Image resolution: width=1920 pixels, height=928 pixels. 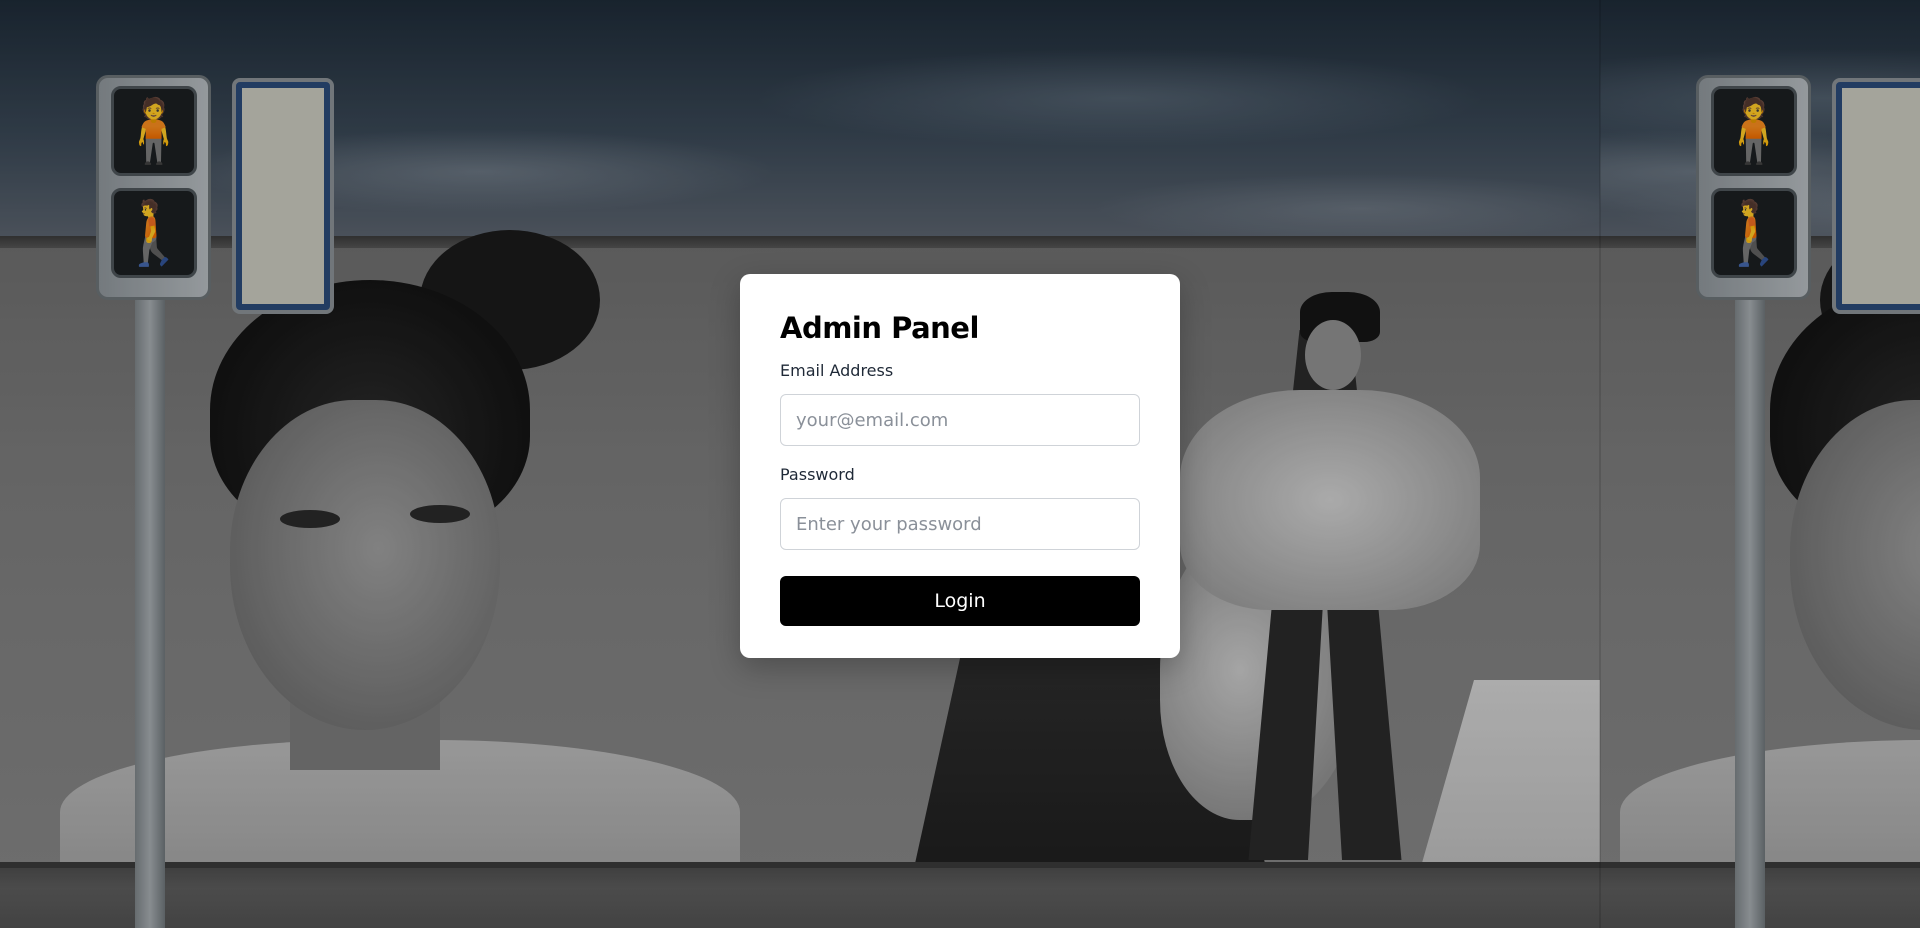 What do you see at coordinates (837, 370) in the screenshot?
I see `email-label: Email Address` at bounding box center [837, 370].